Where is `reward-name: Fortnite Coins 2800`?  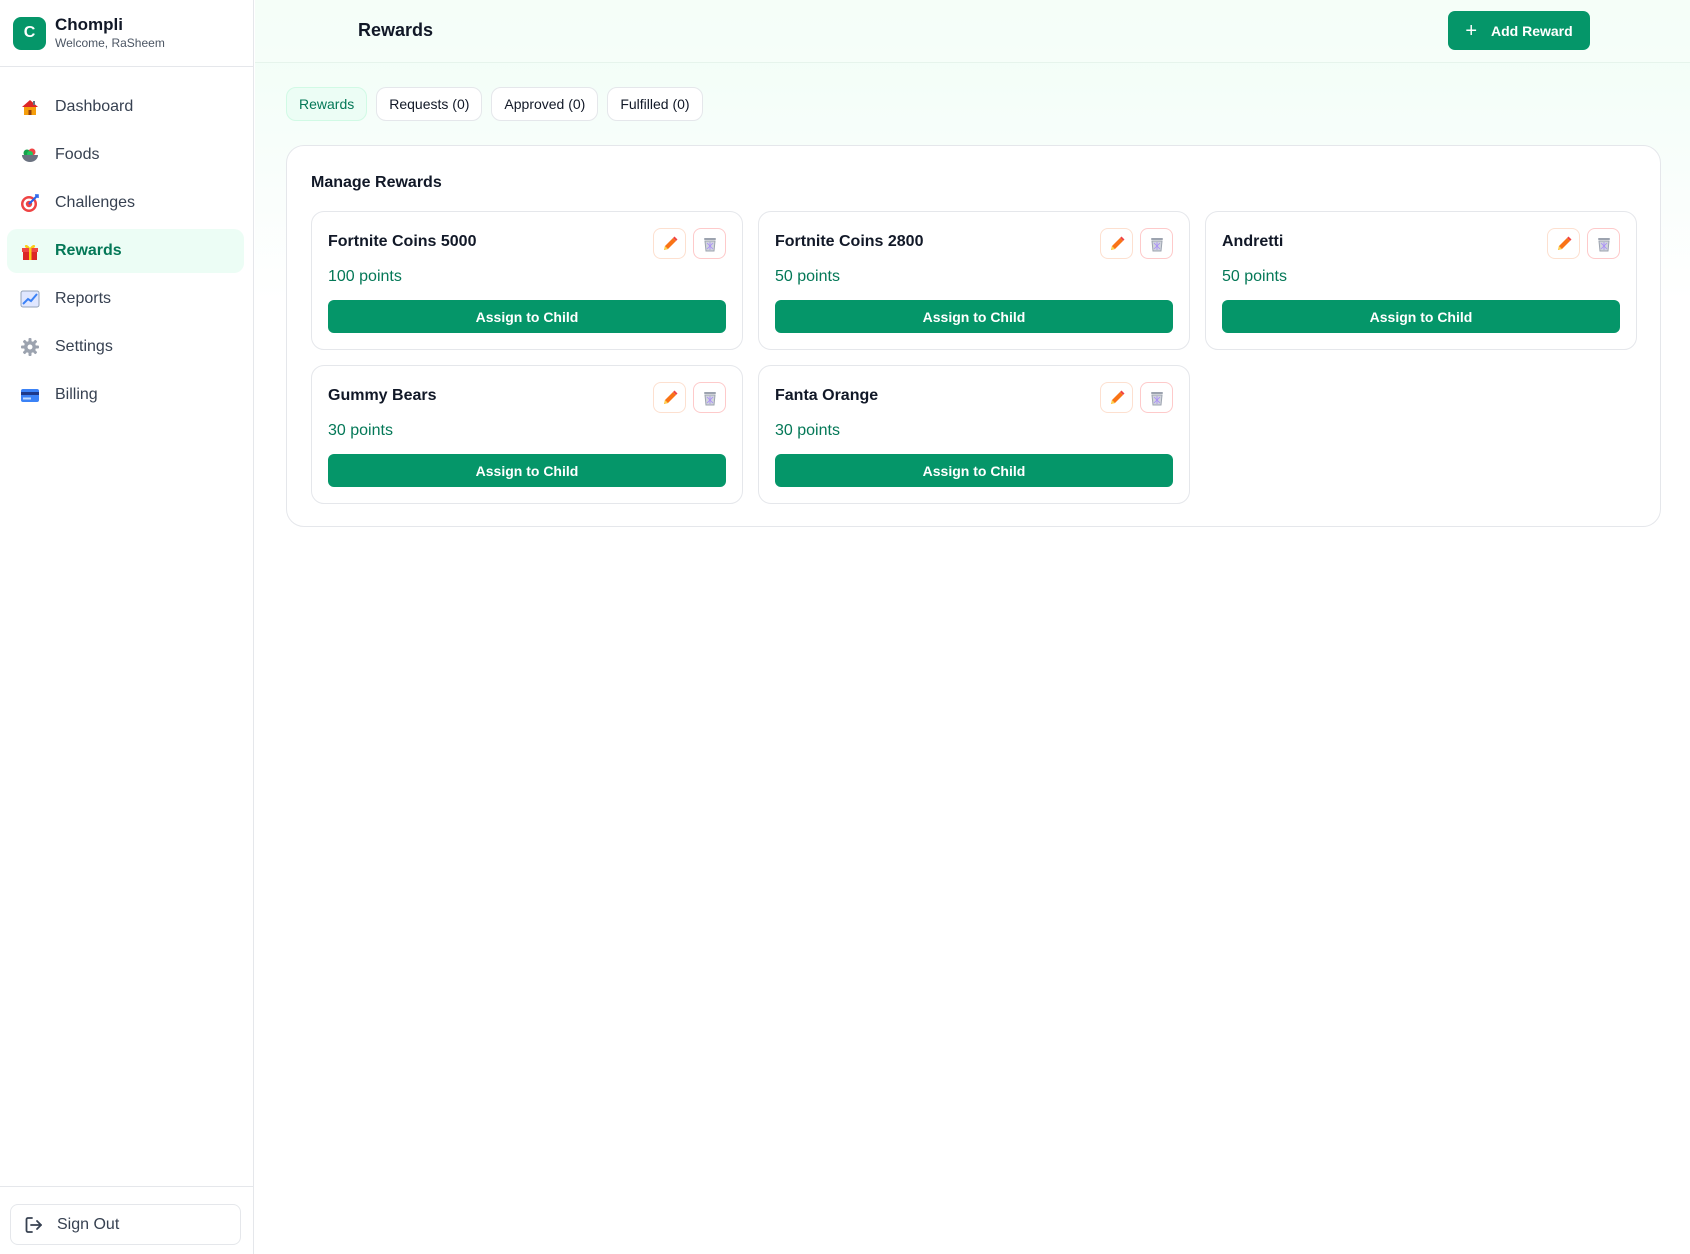
reward-name: Fortnite Coins 2800 is located at coordinates (849, 241).